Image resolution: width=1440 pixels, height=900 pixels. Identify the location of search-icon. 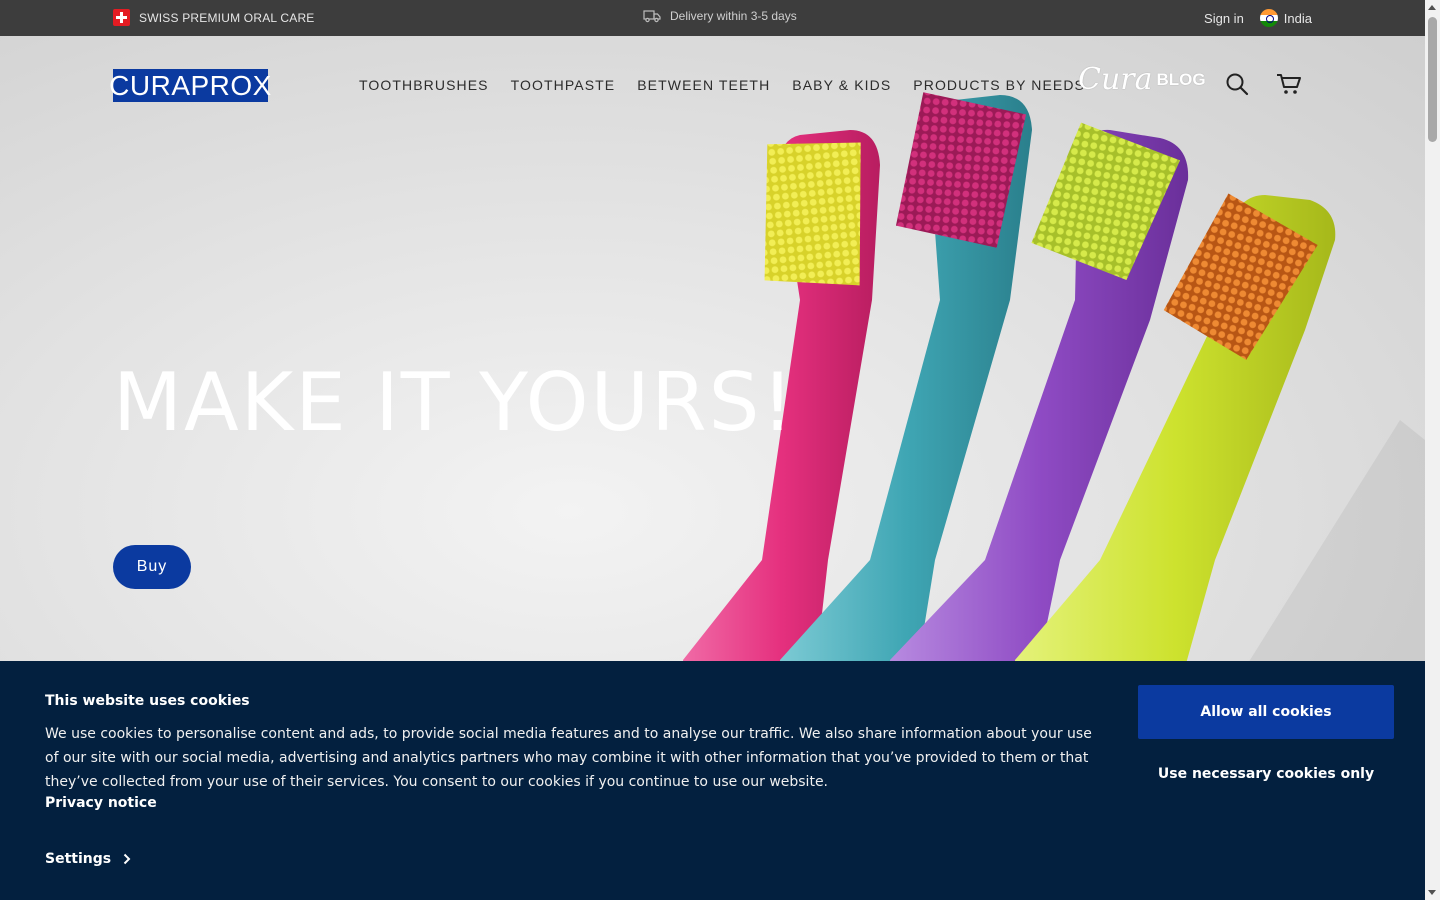
(1237, 84).